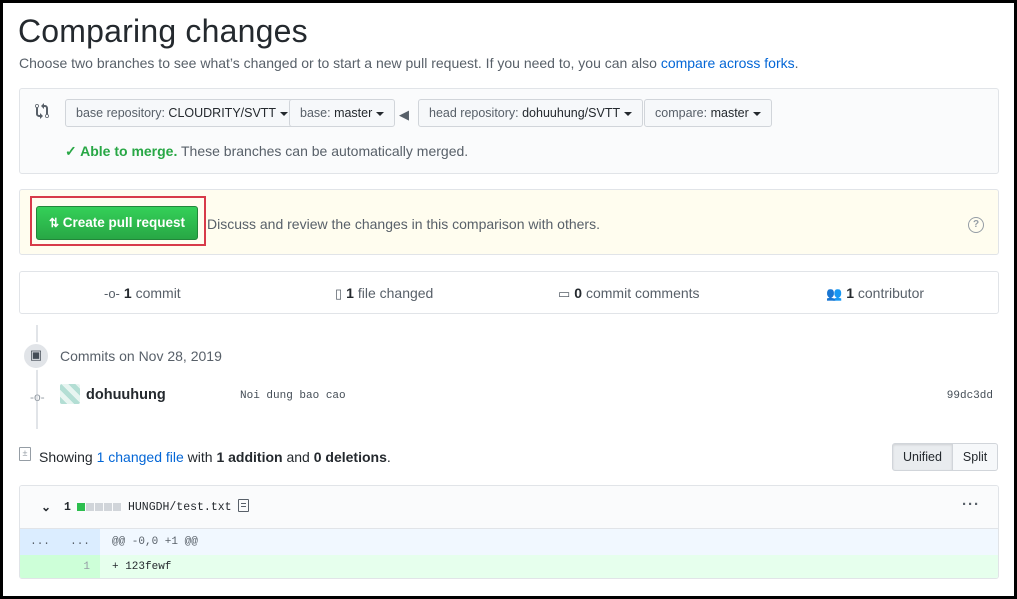 The width and height of the screenshot is (1017, 599). Describe the element at coordinates (163, 31) in the screenshot. I see `page-title: Comparing changes` at that location.